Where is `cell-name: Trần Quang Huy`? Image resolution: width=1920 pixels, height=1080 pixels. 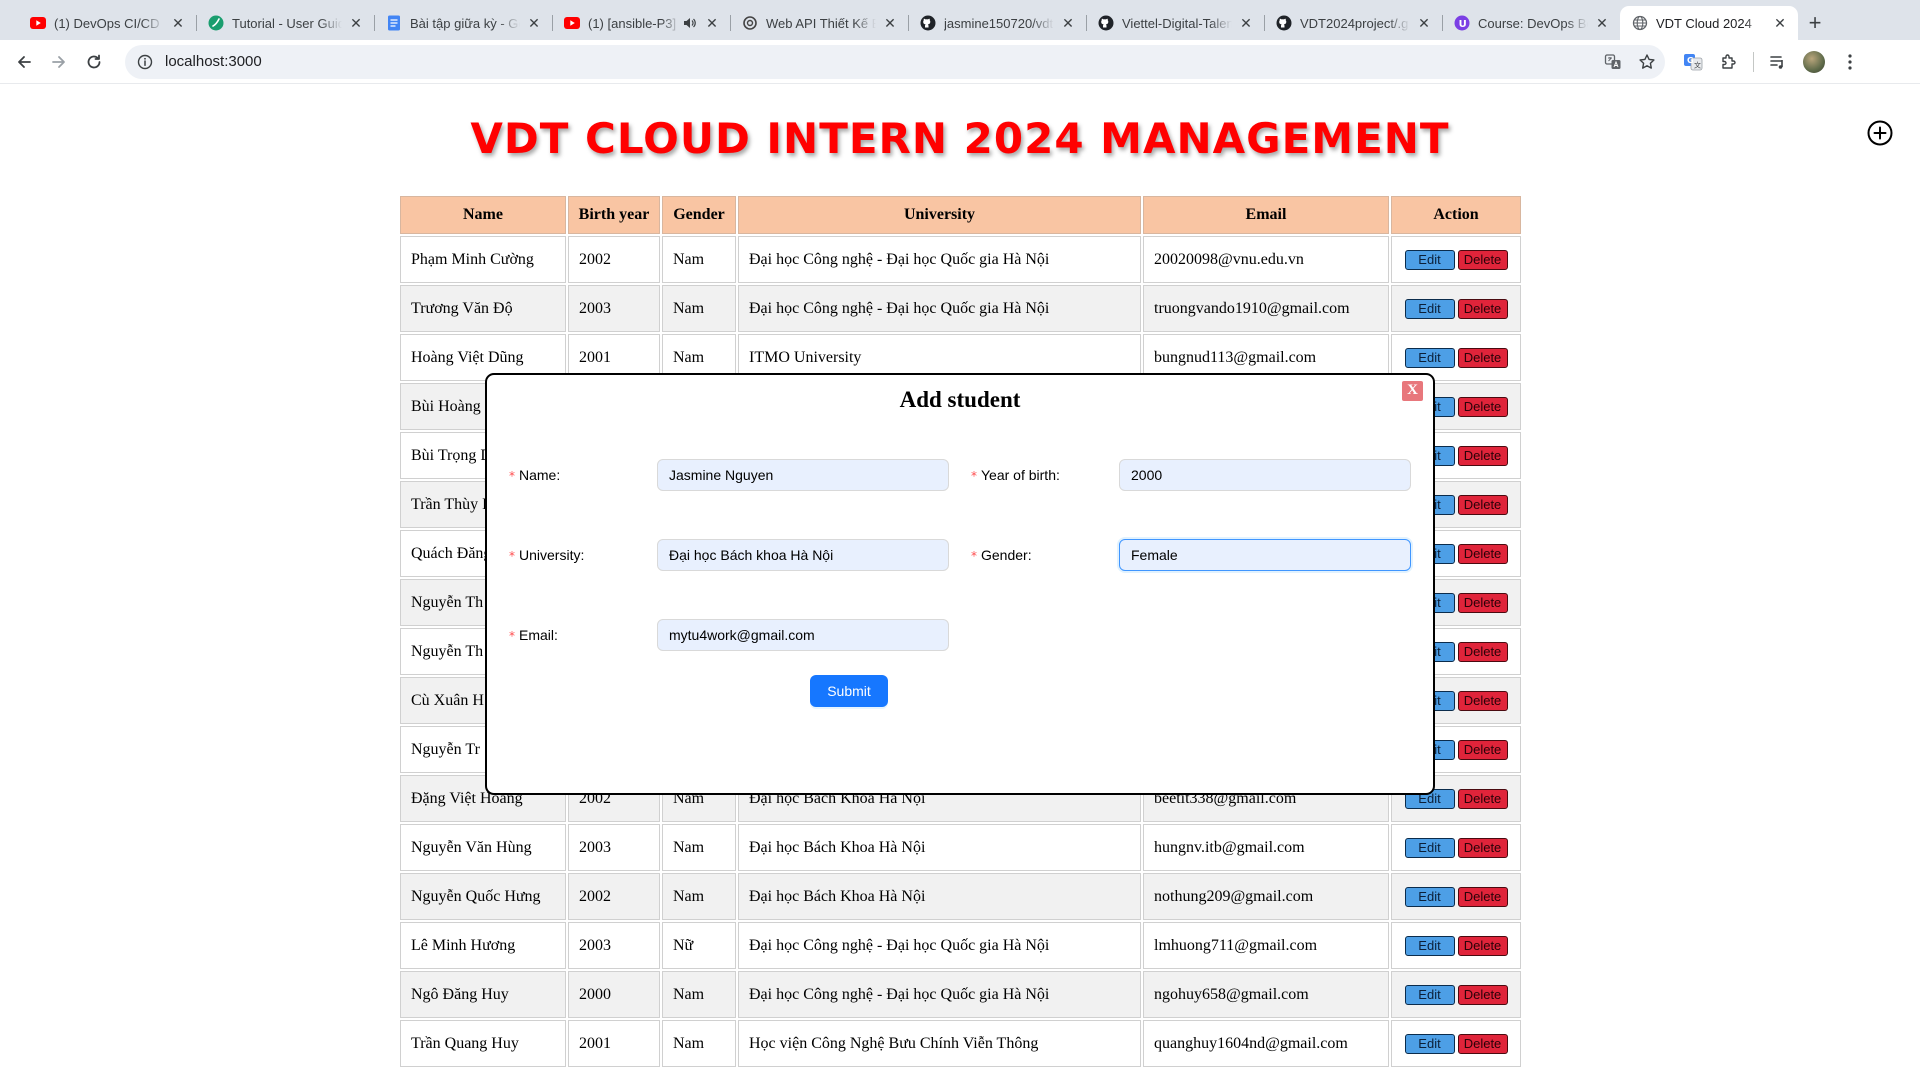 cell-name: Trần Quang Huy is located at coordinates (483, 1043).